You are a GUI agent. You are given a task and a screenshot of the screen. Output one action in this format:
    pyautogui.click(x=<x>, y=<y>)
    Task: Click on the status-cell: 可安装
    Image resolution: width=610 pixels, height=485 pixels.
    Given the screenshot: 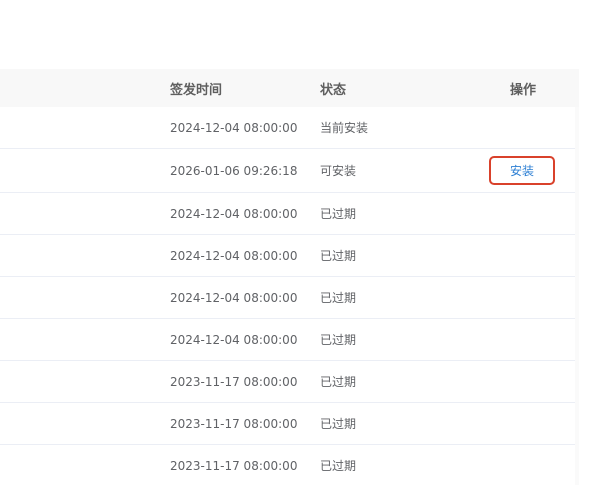 What is the action you would take?
    pyautogui.click(x=338, y=171)
    